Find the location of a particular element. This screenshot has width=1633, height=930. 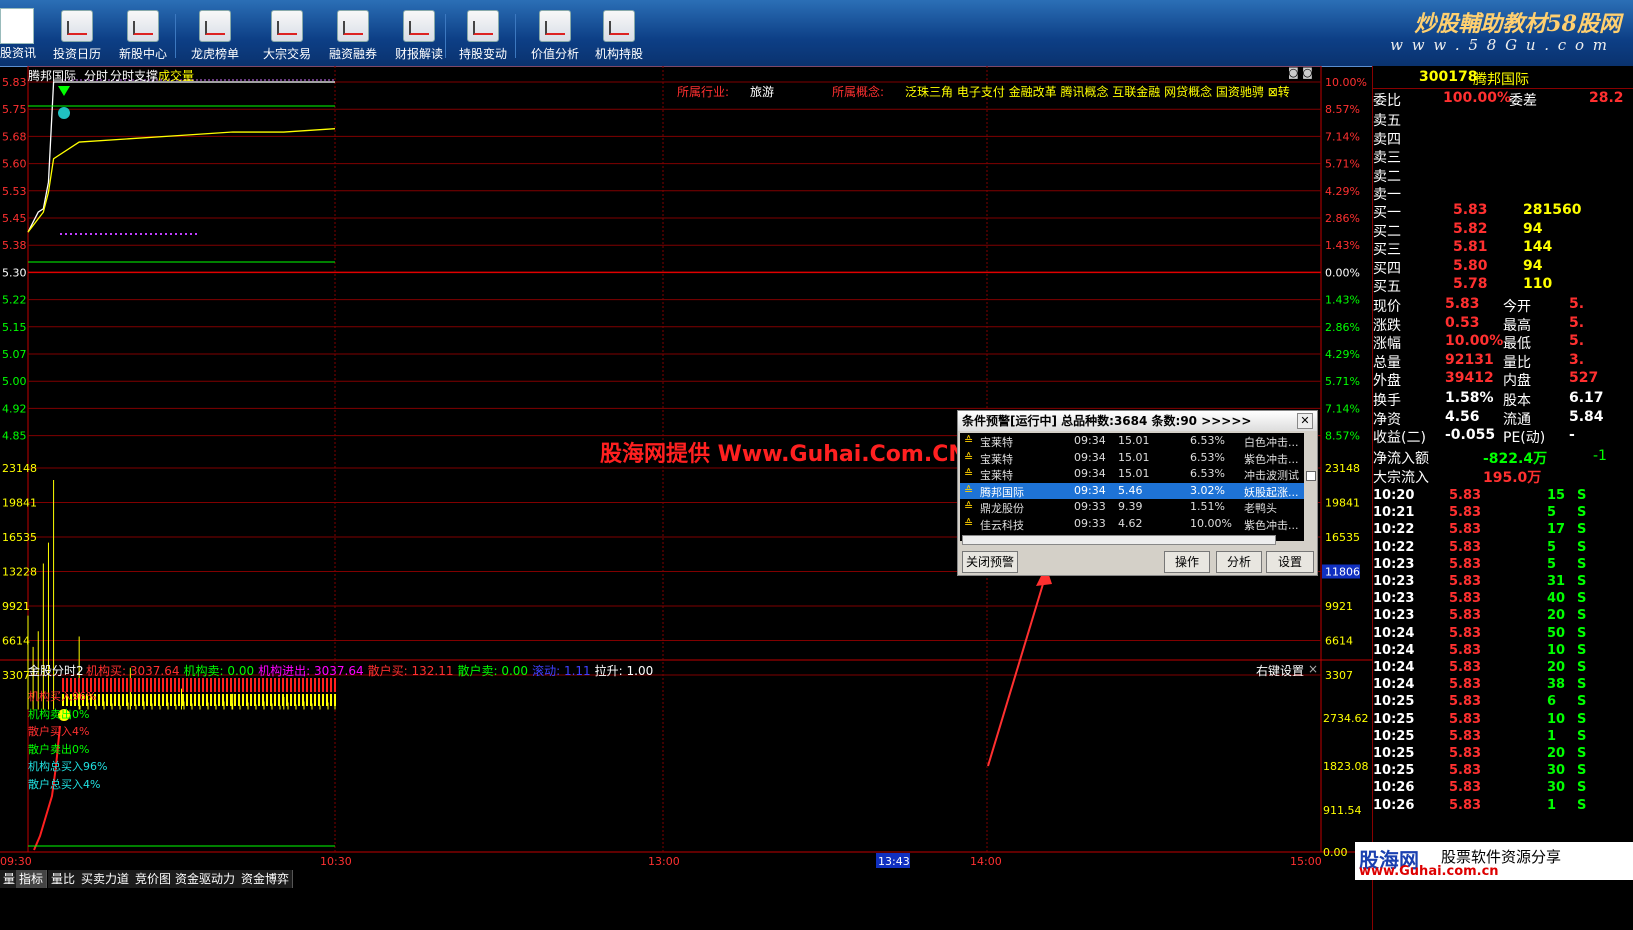

tick-cell: 50 is located at coordinates (1556, 633).